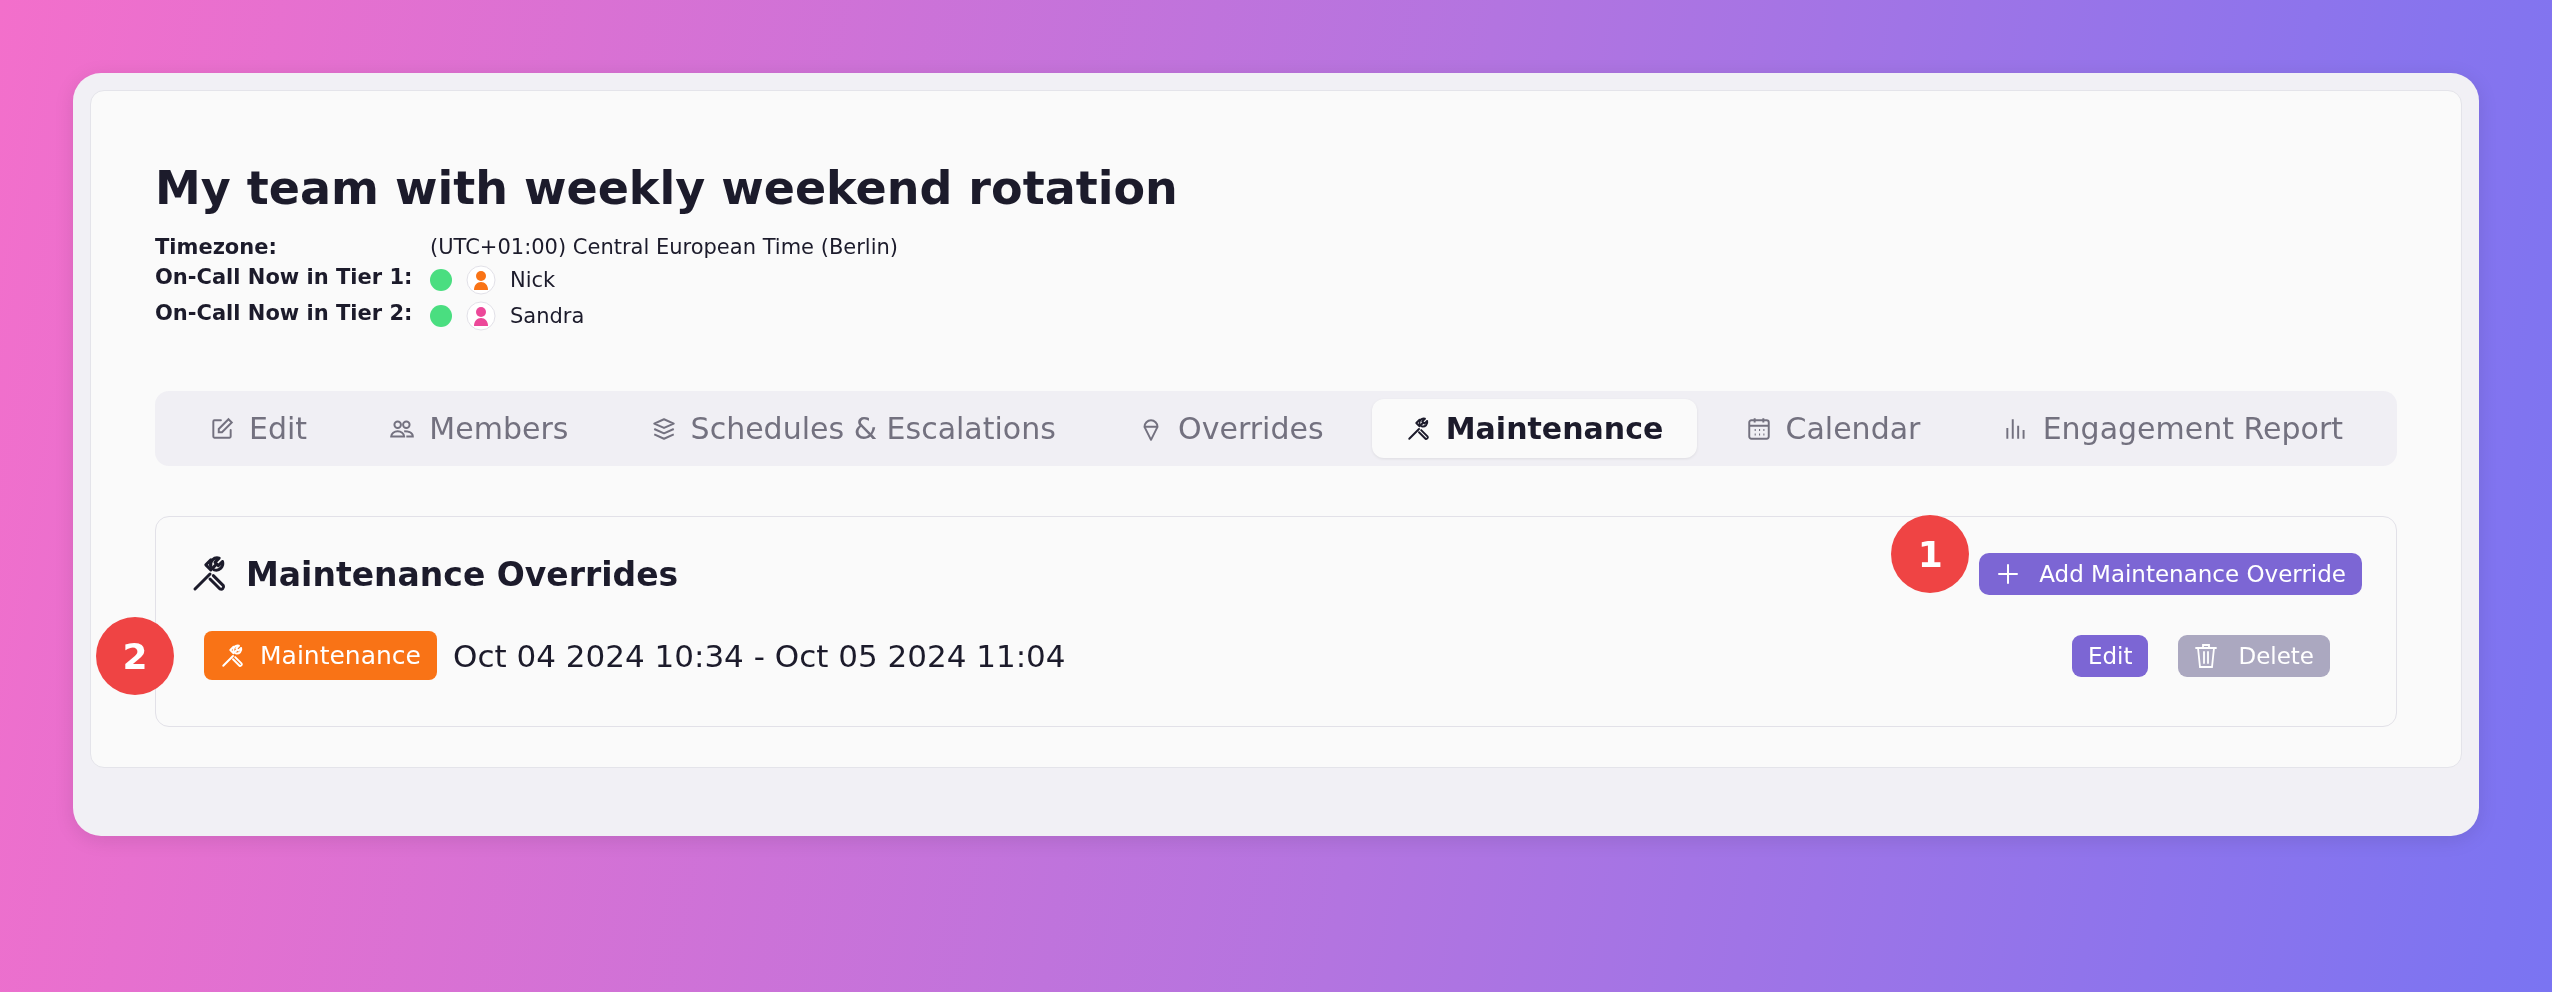 This screenshot has height=992, width=2552. Describe the element at coordinates (284, 314) in the screenshot. I see `info-label: On-Call Now in Tier 2:` at that location.